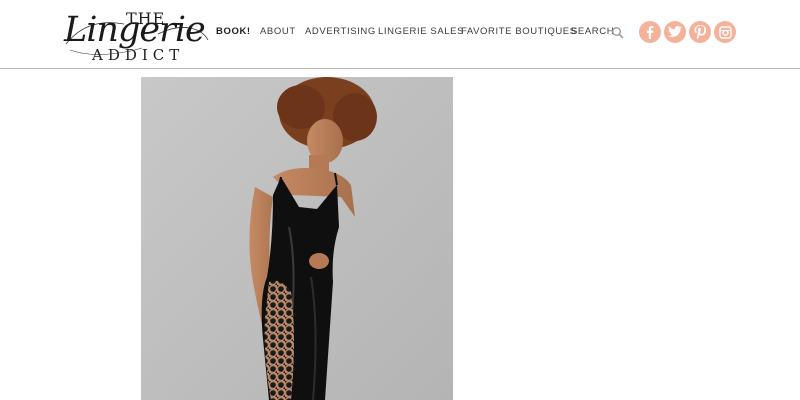  I want to click on twitter-icon, so click(675, 32).